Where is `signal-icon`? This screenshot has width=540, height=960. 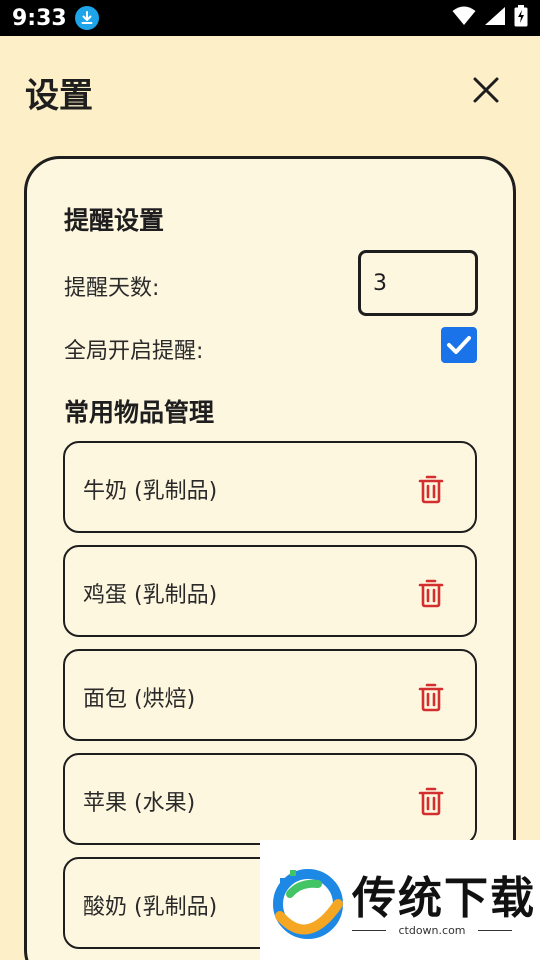
signal-icon is located at coordinates (495, 18).